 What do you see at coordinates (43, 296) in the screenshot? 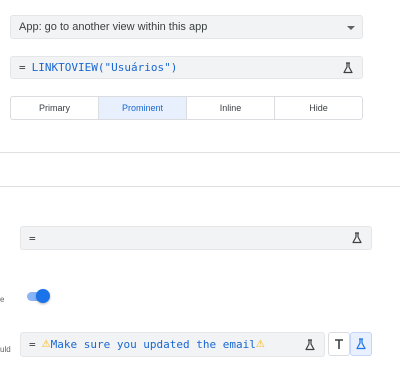
I see `toggle-knob` at bounding box center [43, 296].